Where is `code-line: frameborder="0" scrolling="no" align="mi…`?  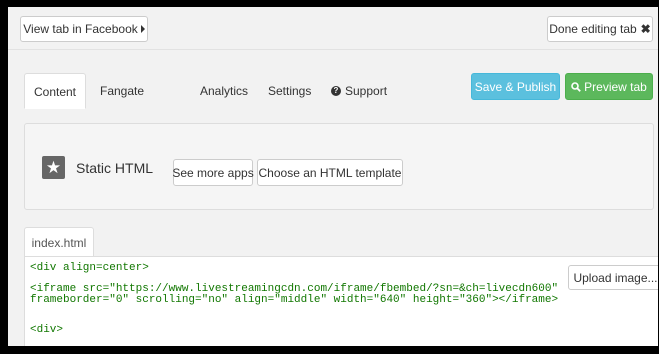
code-line: frameborder="0" scrolling="no" align="mi… is located at coordinates (294, 300).